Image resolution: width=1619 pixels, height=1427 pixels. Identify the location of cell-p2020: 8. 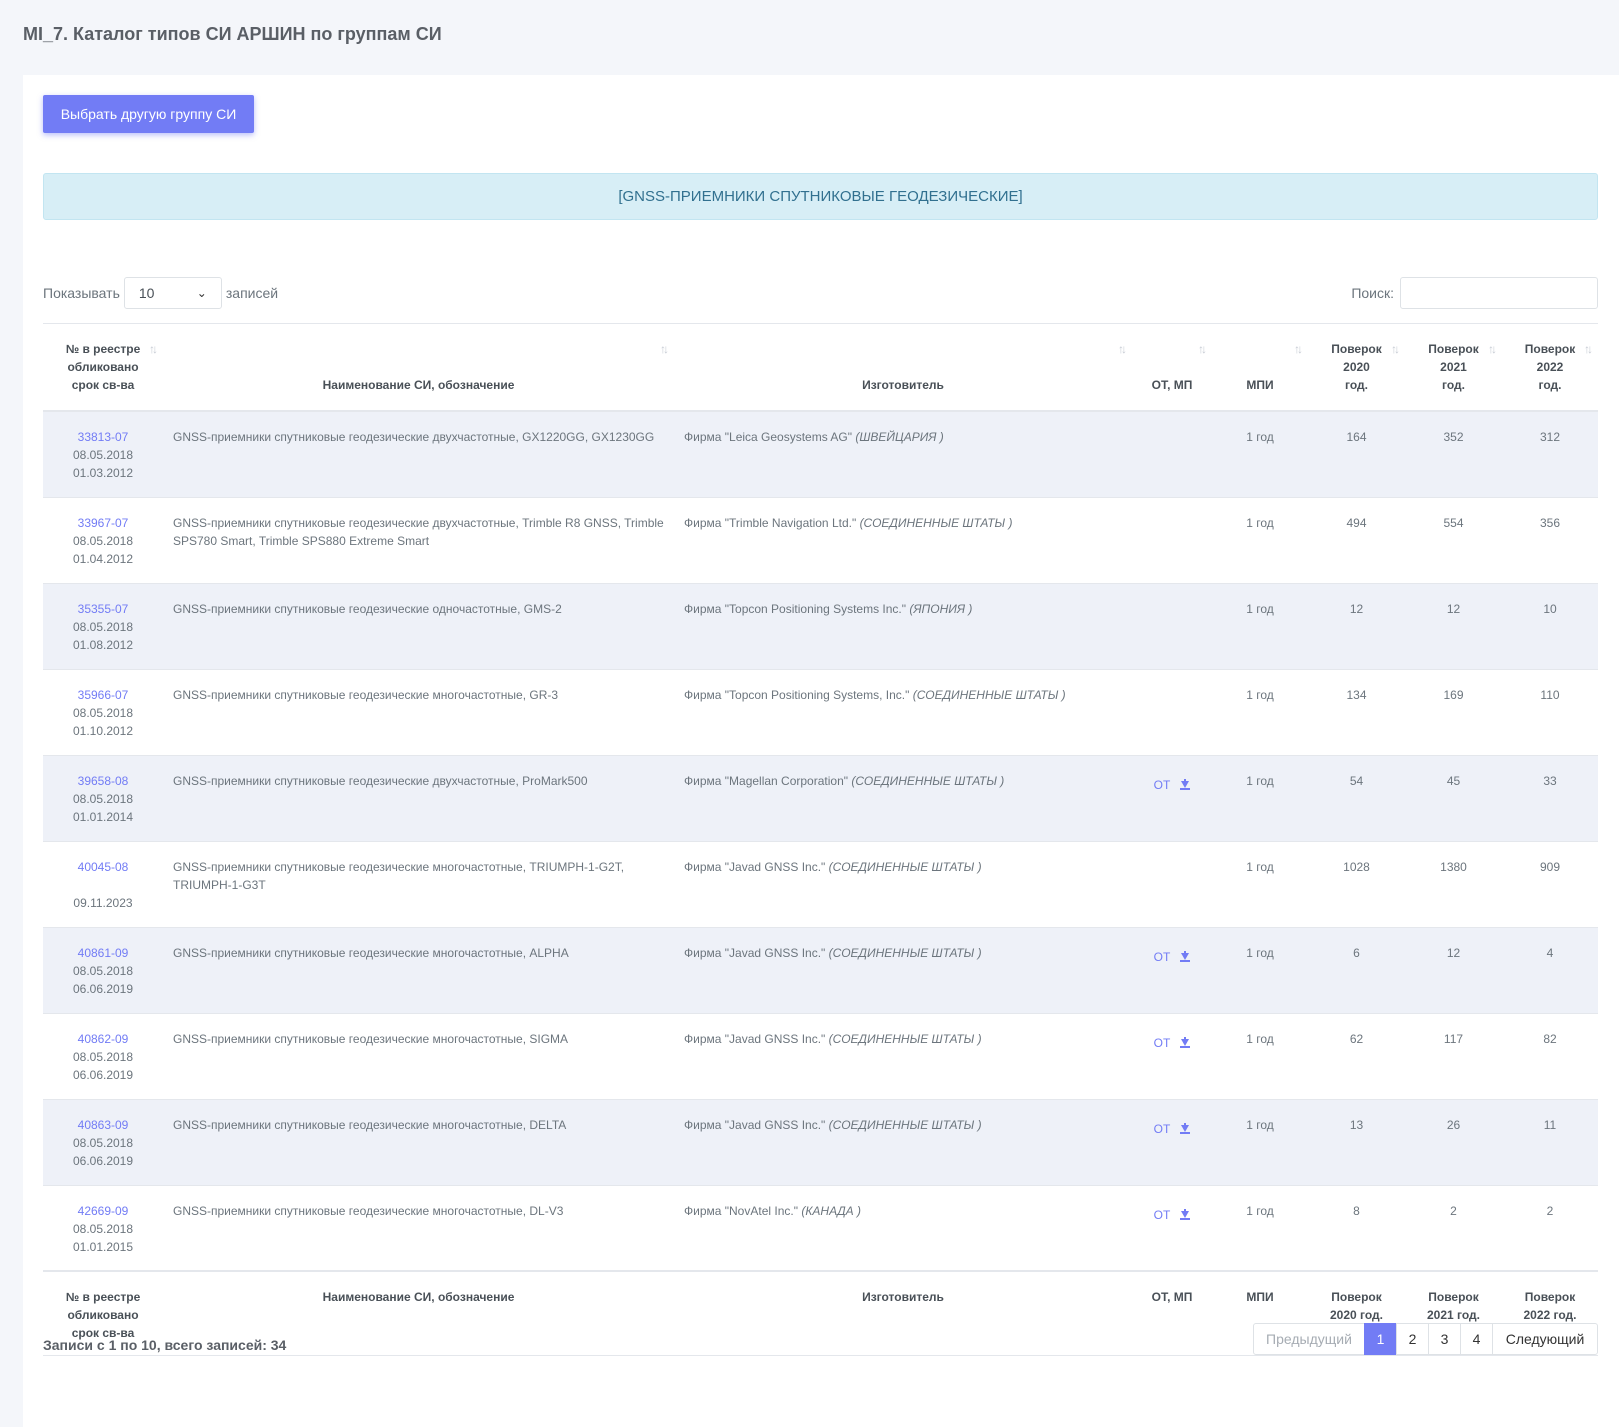
(1356, 1227).